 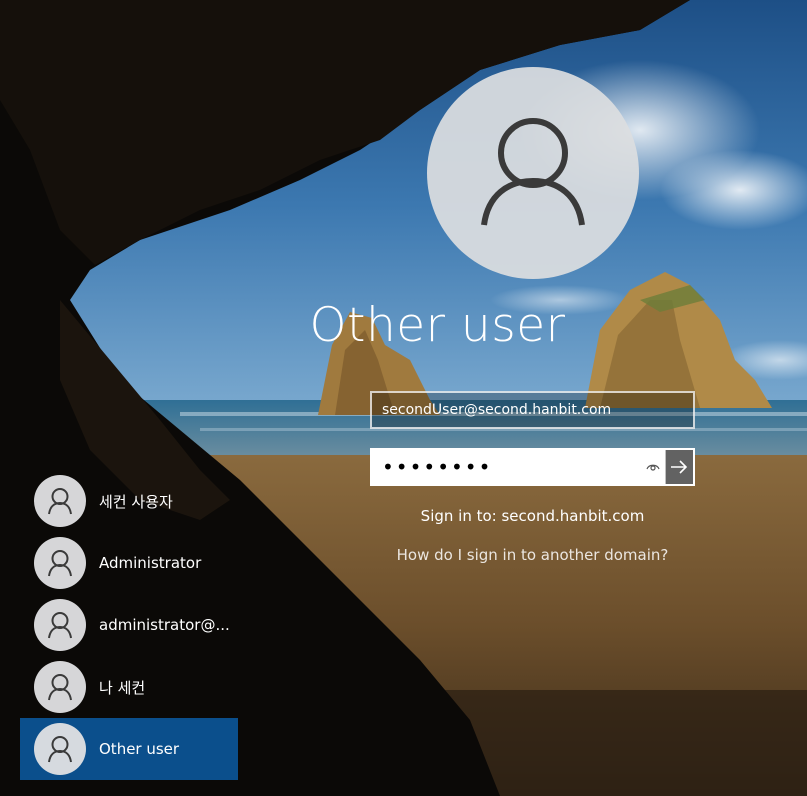 I want to click on user-item-administrator: Administrator, so click(x=129, y=563).